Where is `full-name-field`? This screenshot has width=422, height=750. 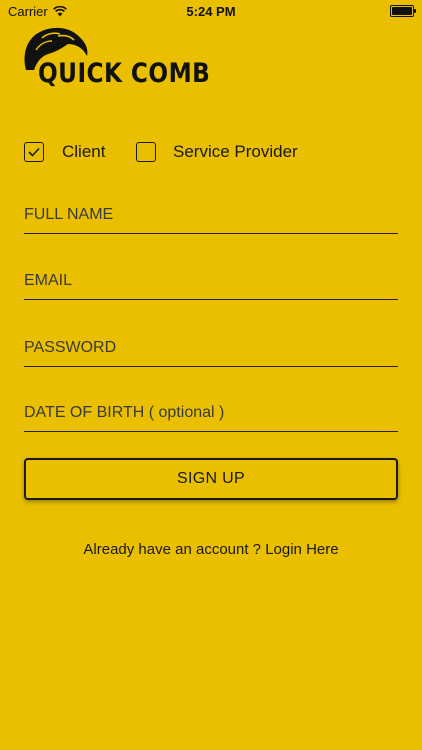 full-name-field is located at coordinates (211, 215).